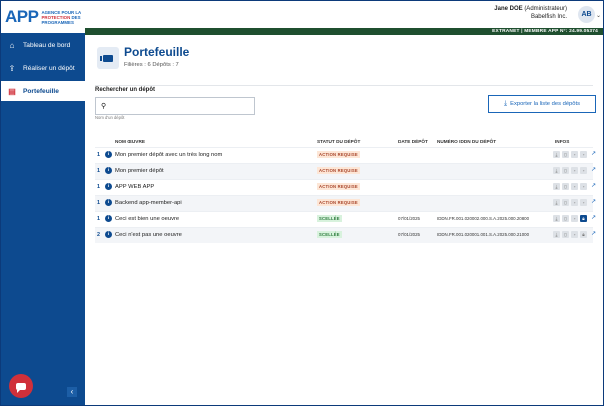 This screenshot has height=406, width=604. Describe the element at coordinates (548, 17) in the screenshot. I see `company-name: Babelfish Inc.` at that location.